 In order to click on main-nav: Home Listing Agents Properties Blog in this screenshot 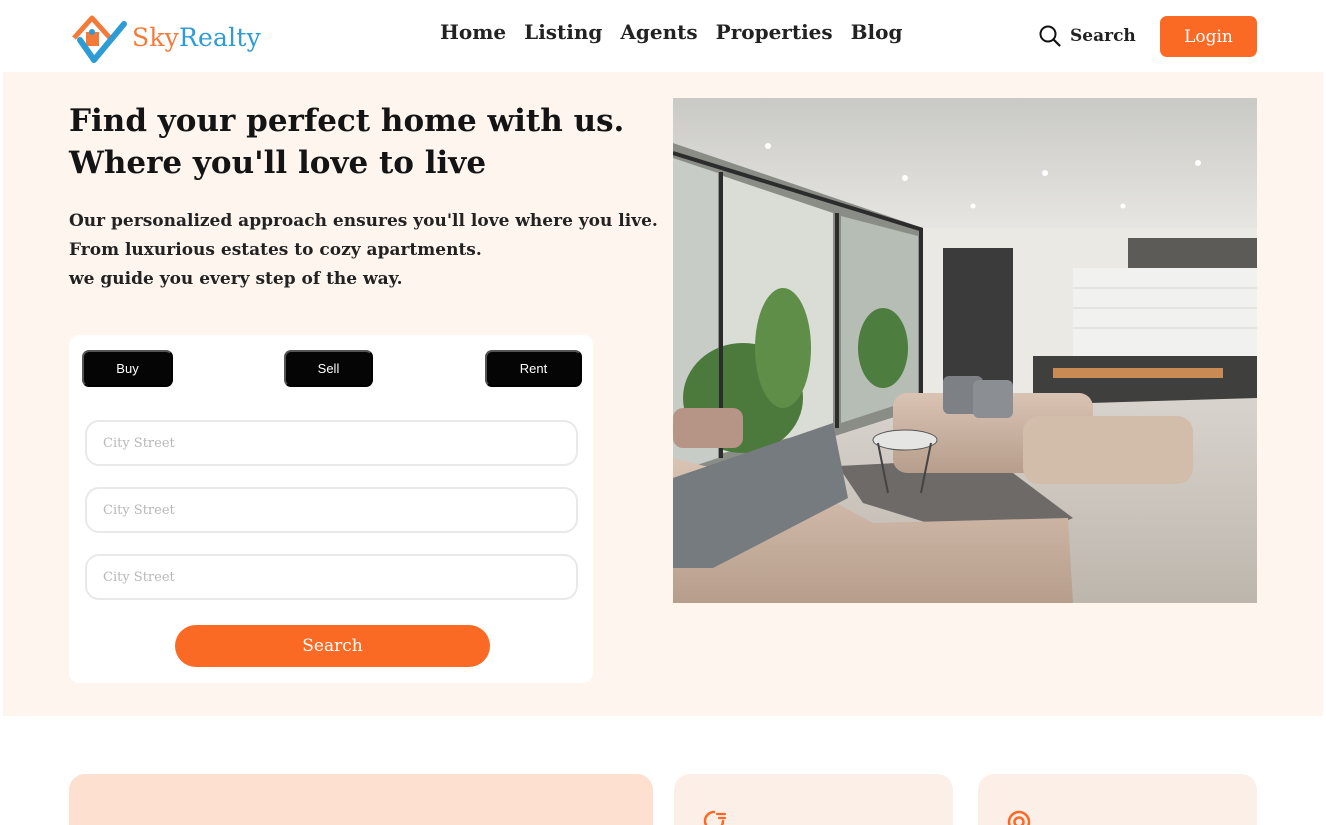, I will do `click(671, 32)`.